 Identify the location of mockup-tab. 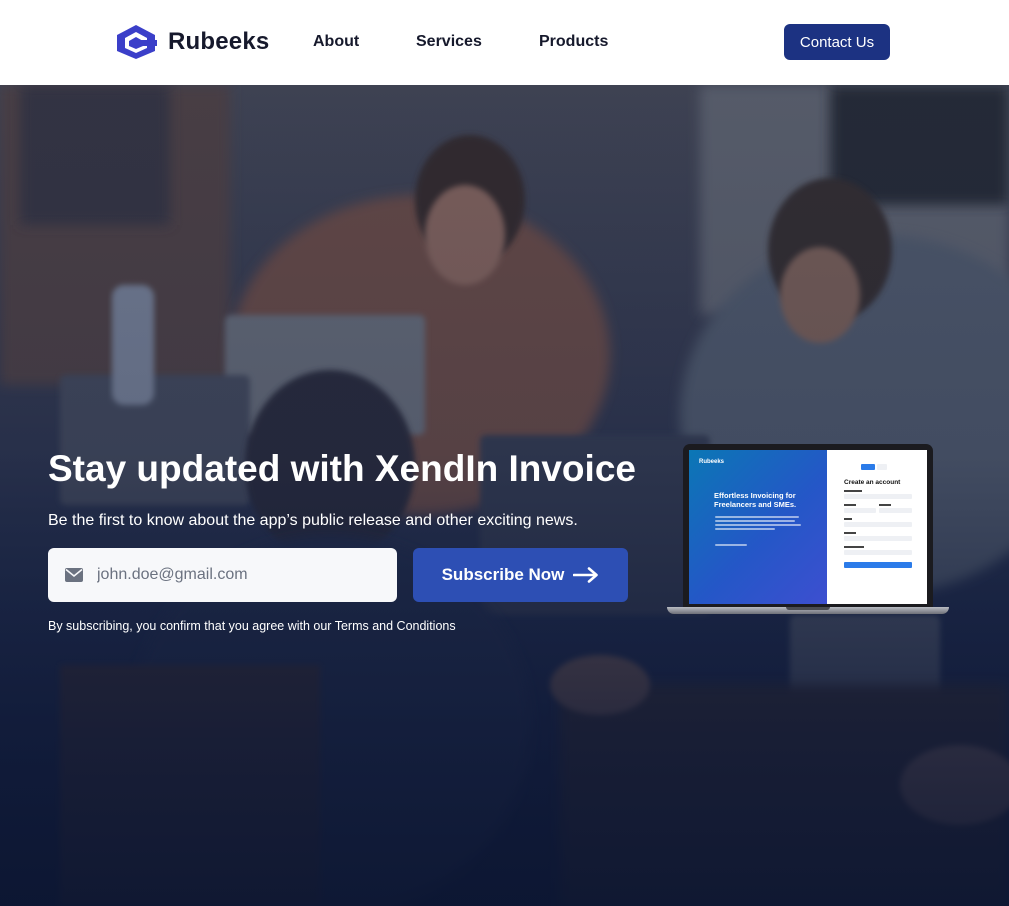
(882, 467).